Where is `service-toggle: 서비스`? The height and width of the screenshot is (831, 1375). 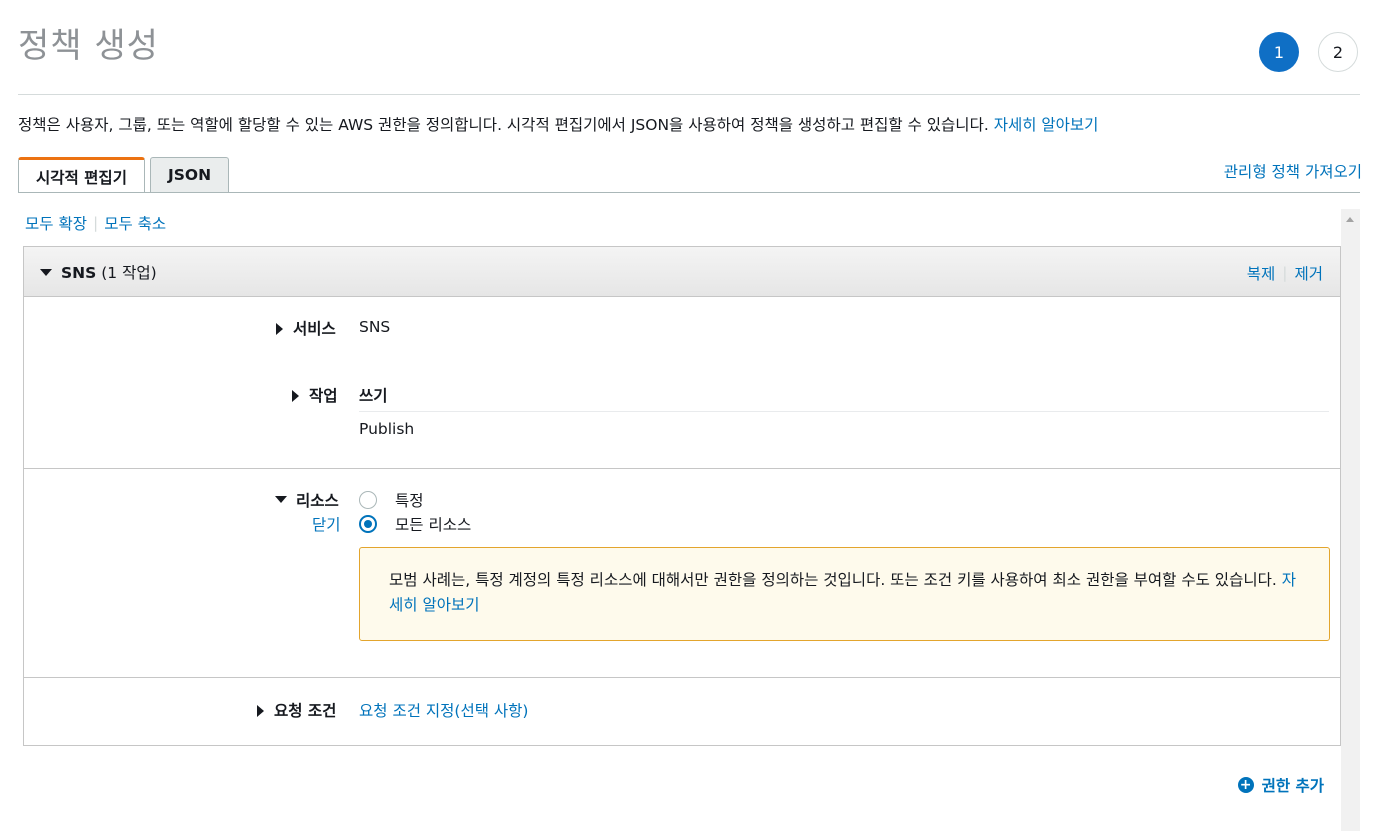 service-toggle: 서비스 is located at coordinates (306, 328).